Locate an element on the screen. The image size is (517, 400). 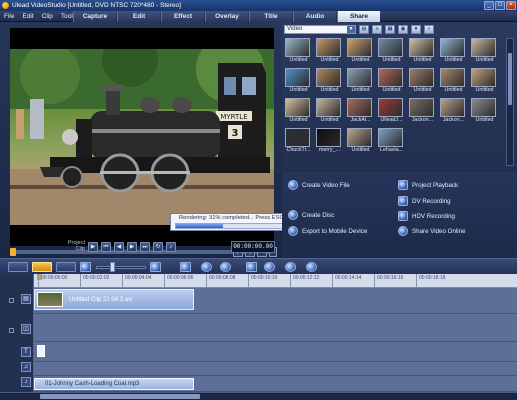
overlay-track is located at coordinates (275, 328).